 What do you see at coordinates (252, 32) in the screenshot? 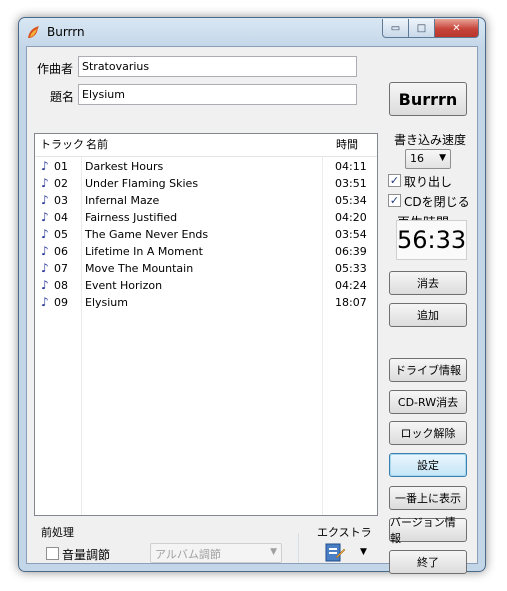
I see `title-bar: Burrrn ▭ □ ✕` at bounding box center [252, 32].